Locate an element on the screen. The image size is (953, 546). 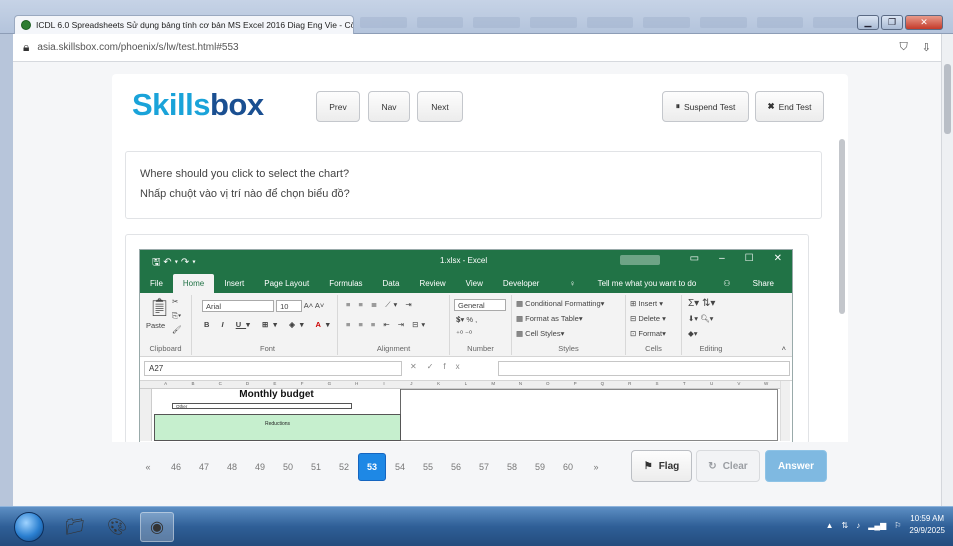
signal-icon: ▂▄▆ is located at coordinates (877, 525).